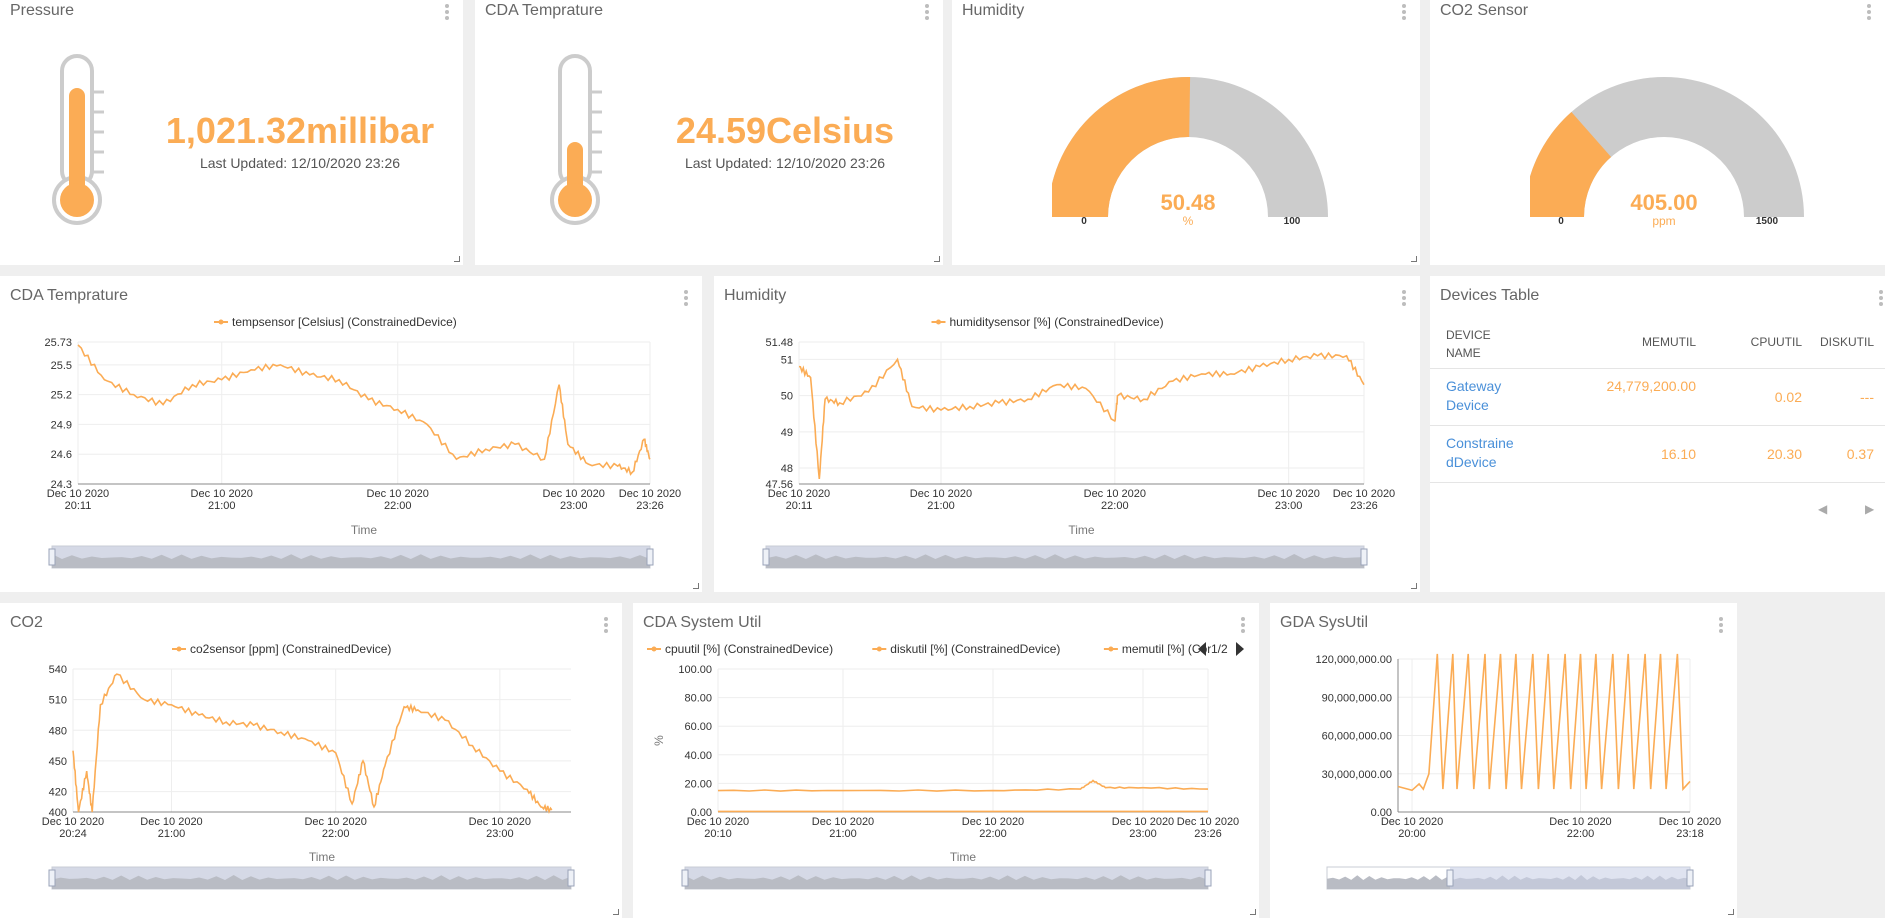  What do you see at coordinates (1187, 202) in the screenshot?
I see `gauge-value: 50.48` at bounding box center [1187, 202].